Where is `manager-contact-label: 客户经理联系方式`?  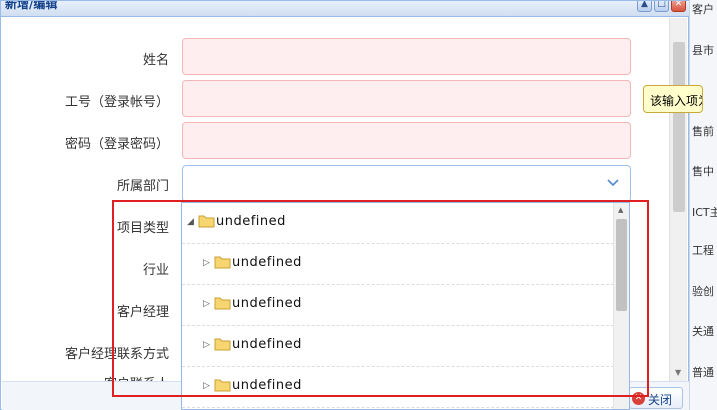 manager-contact-label: 客户经理联系方式 is located at coordinates (116, 354).